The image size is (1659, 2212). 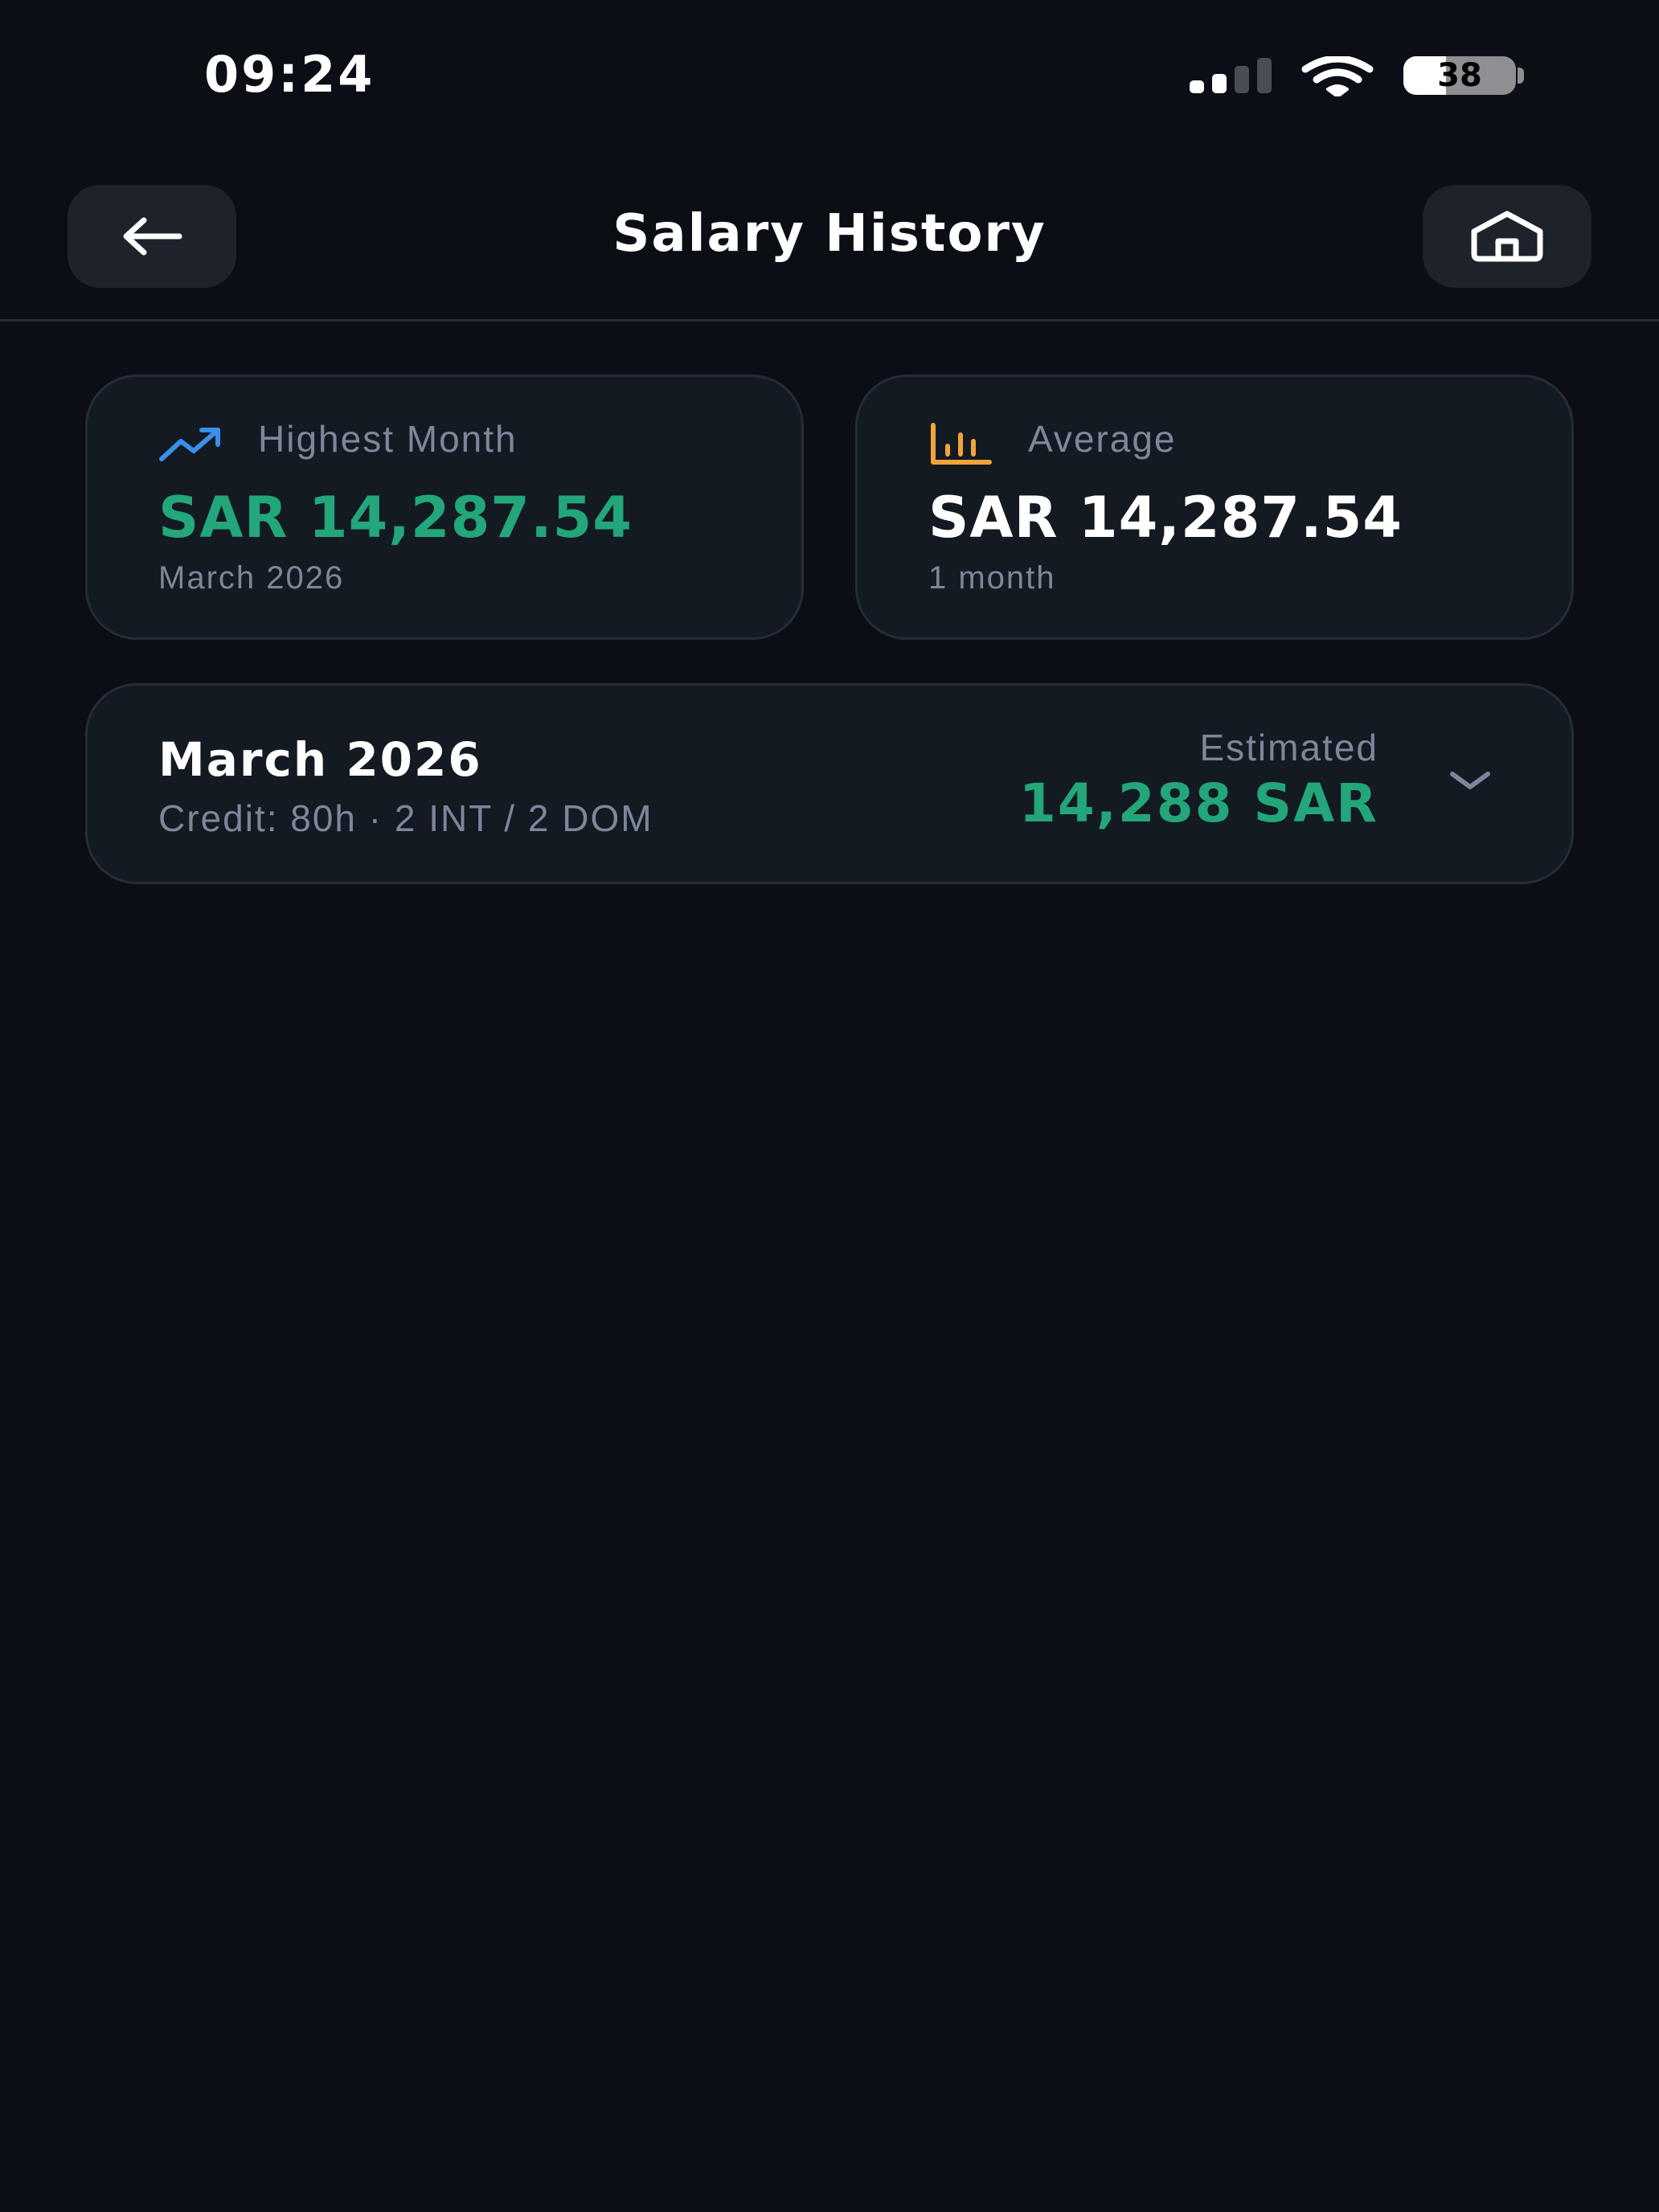 What do you see at coordinates (320, 759) in the screenshot?
I see `month-title: March 2026` at bounding box center [320, 759].